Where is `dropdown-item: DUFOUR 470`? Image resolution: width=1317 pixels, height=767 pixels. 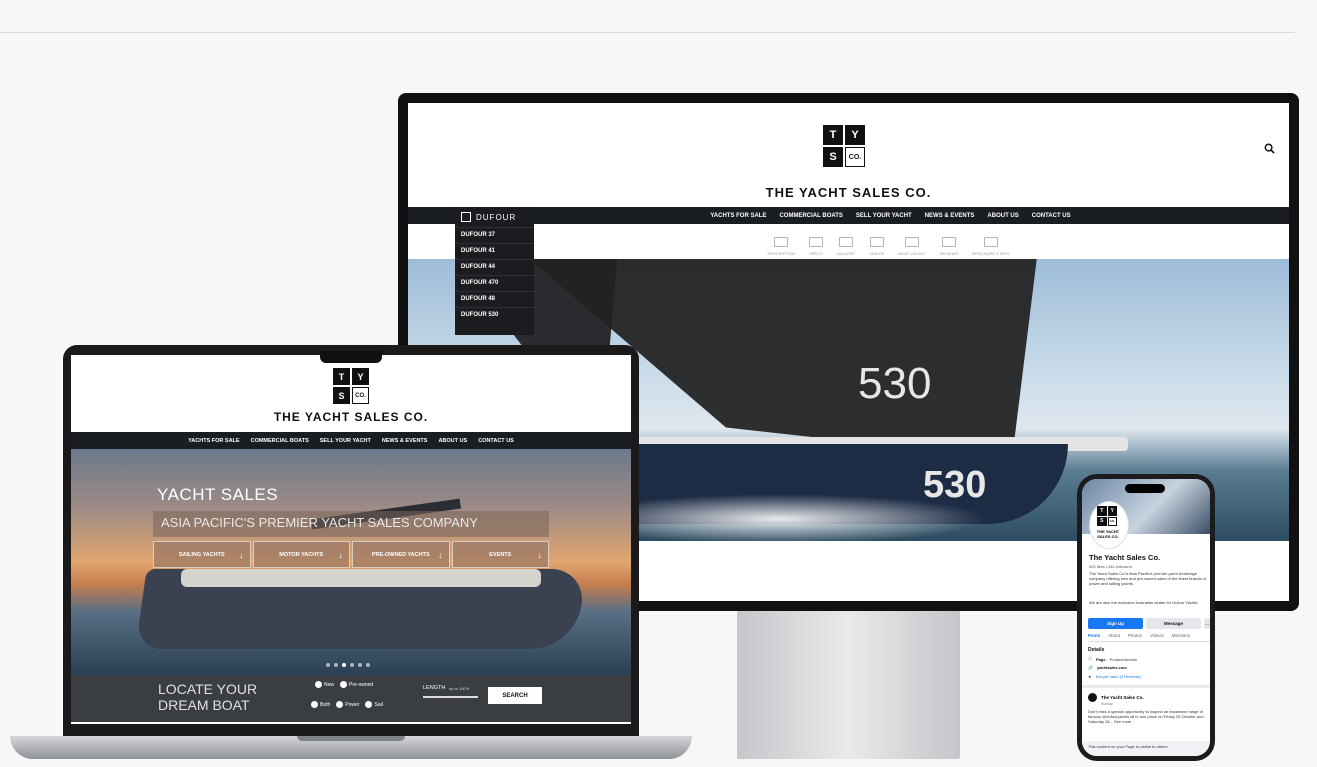
dropdown-item: DUFOUR 470 is located at coordinates (494, 283).